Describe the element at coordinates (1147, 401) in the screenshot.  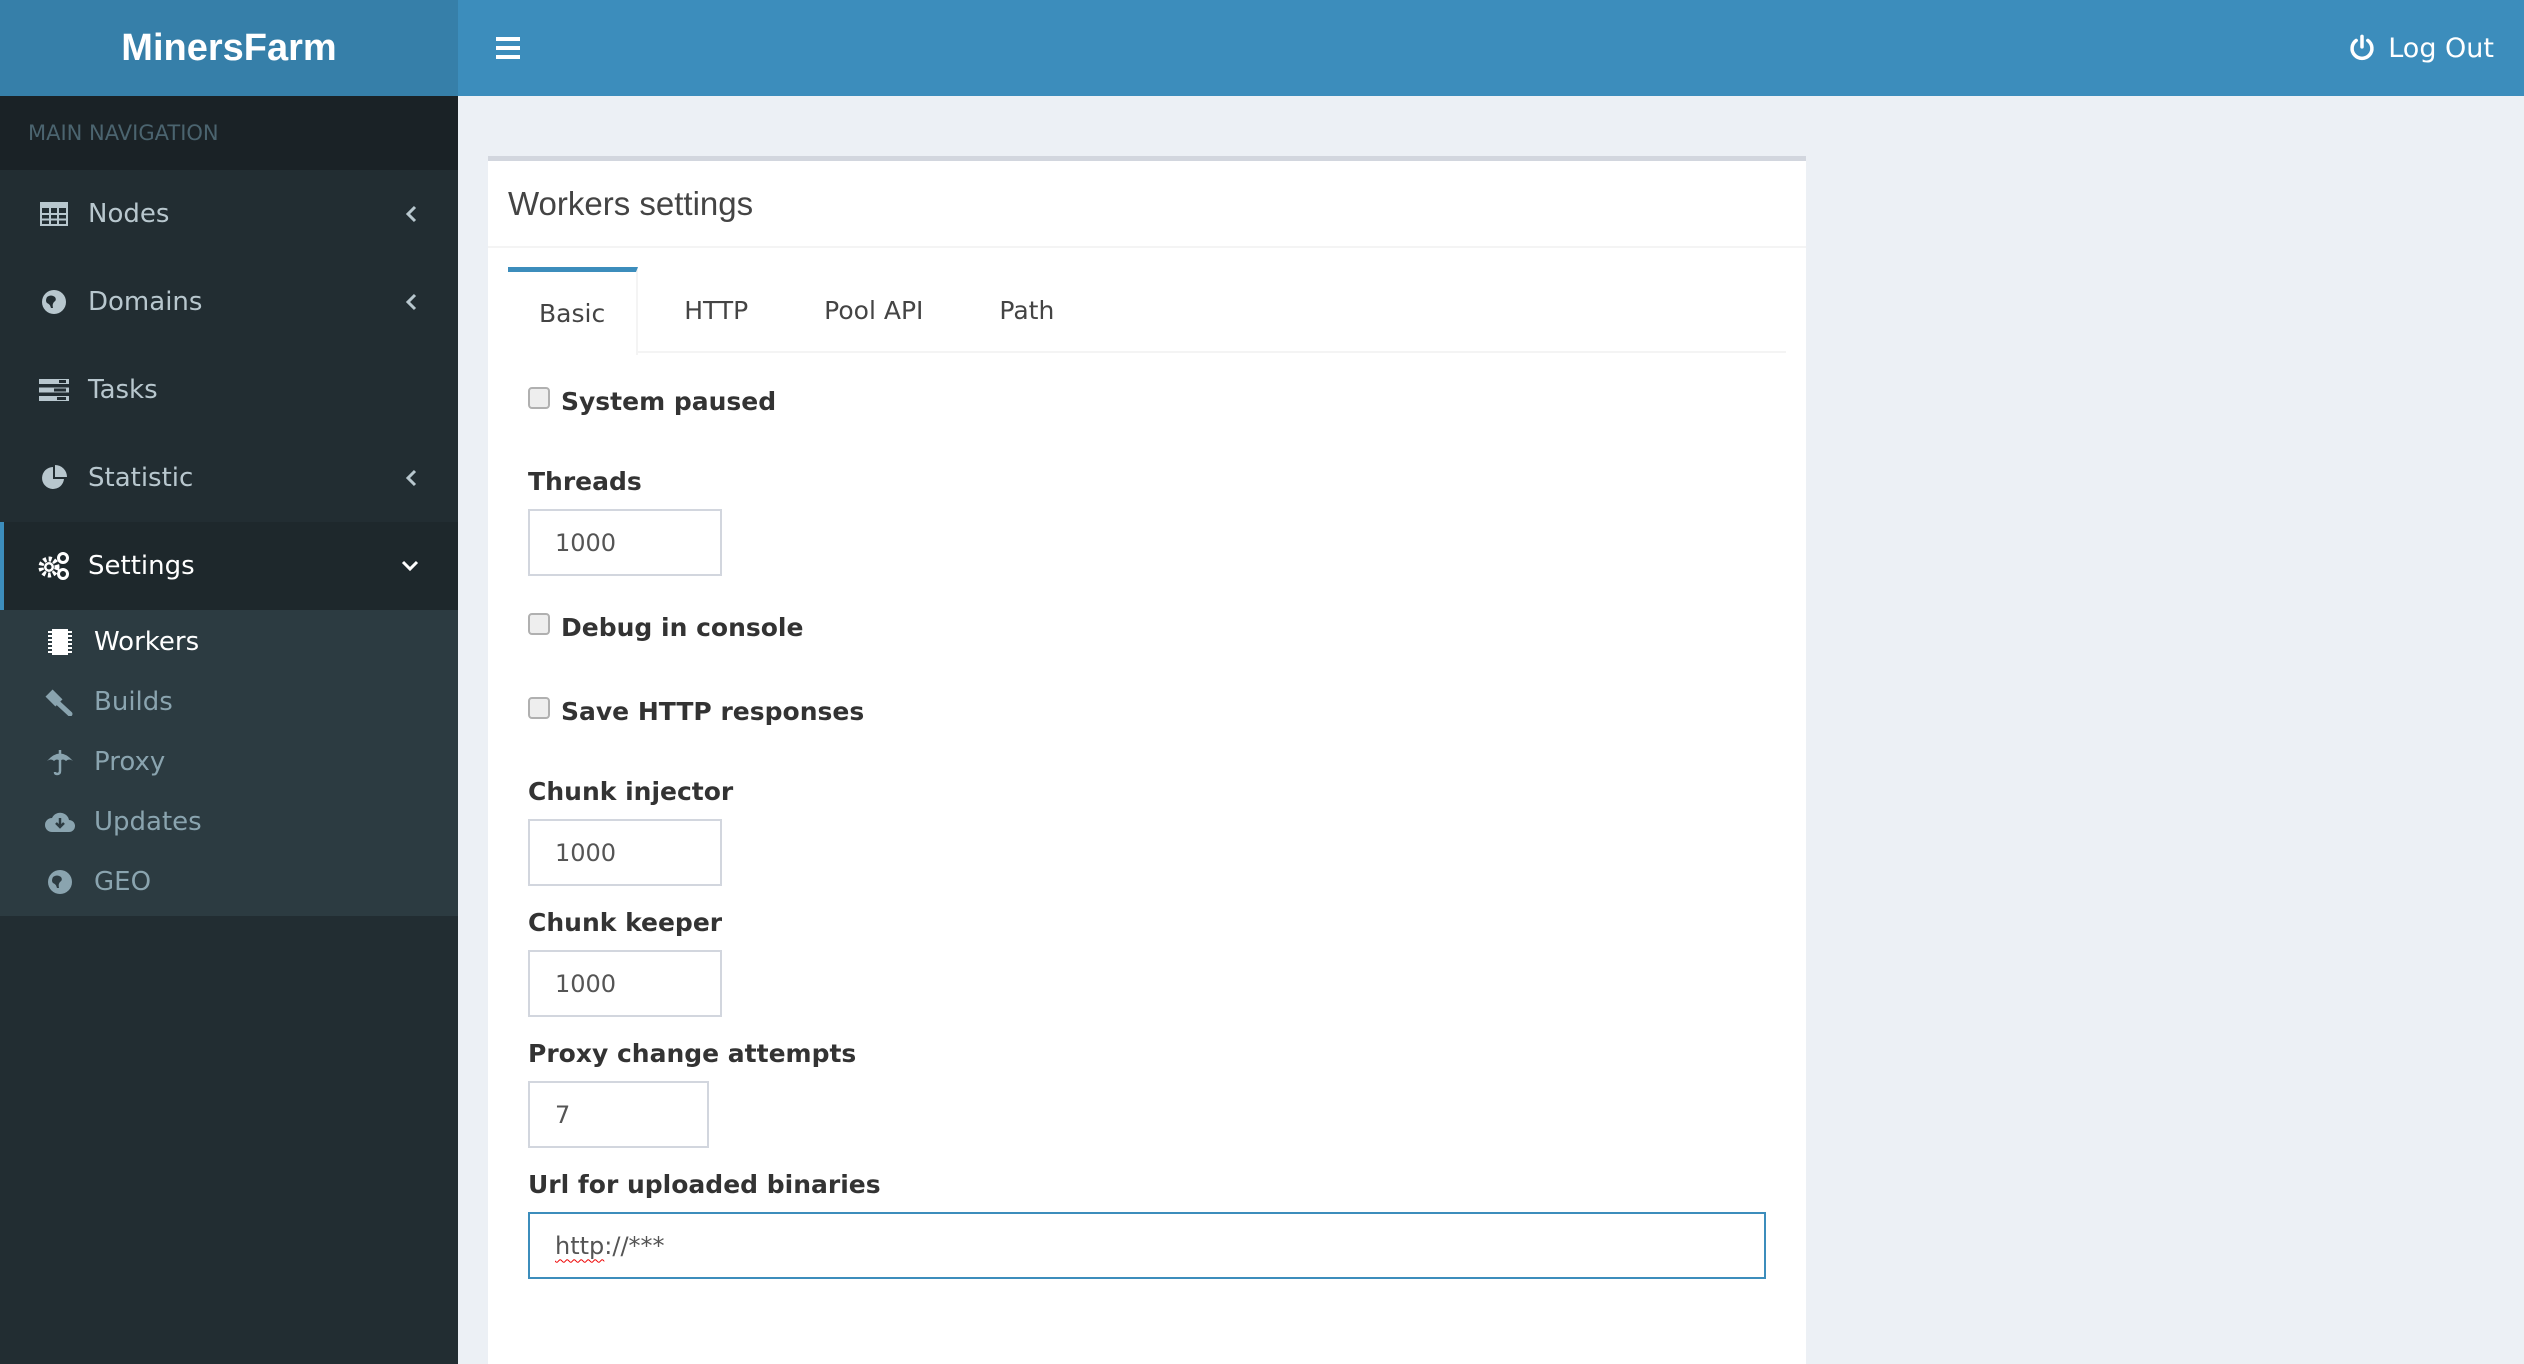
I see `system-paused-row: System paused` at that location.